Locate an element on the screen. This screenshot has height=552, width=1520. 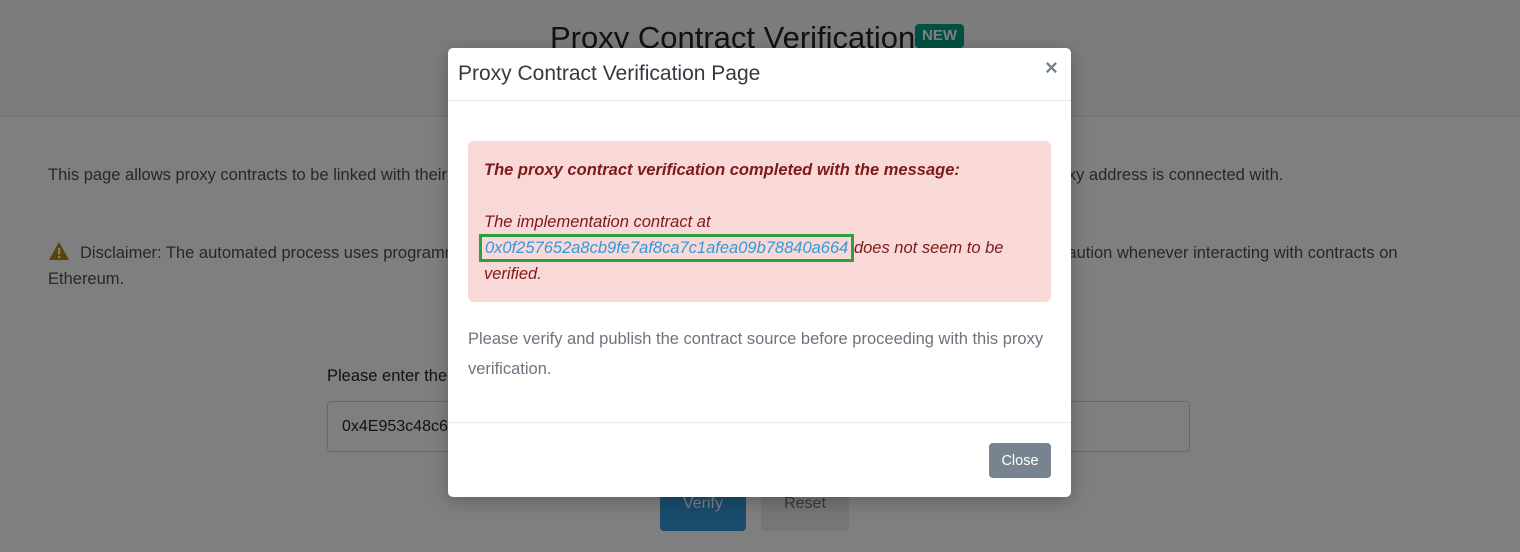
modal-title: Proxy Contract Verification Page is located at coordinates (609, 73).